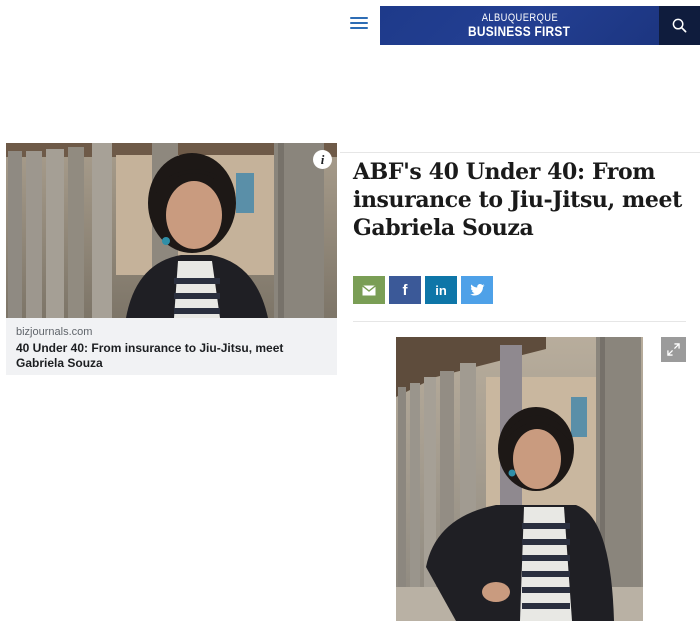 The width and height of the screenshot is (700, 621). Describe the element at coordinates (54, 332) in the screenshot. I see `preview-domain: bizjournals.com` at that location.